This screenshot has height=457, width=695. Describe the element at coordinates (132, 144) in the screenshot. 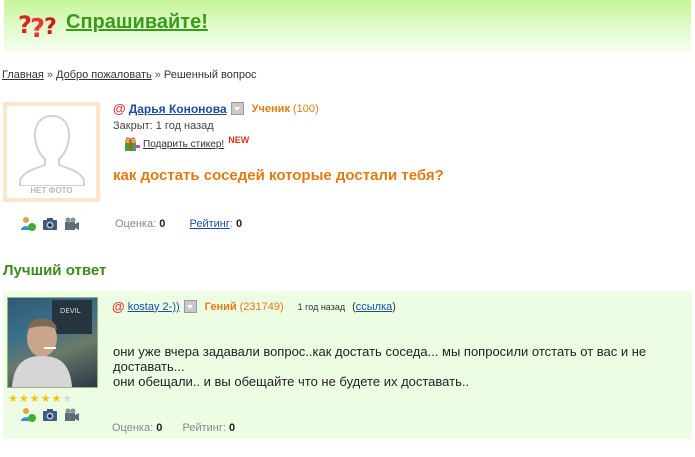

I see `gift-icon` at that location.